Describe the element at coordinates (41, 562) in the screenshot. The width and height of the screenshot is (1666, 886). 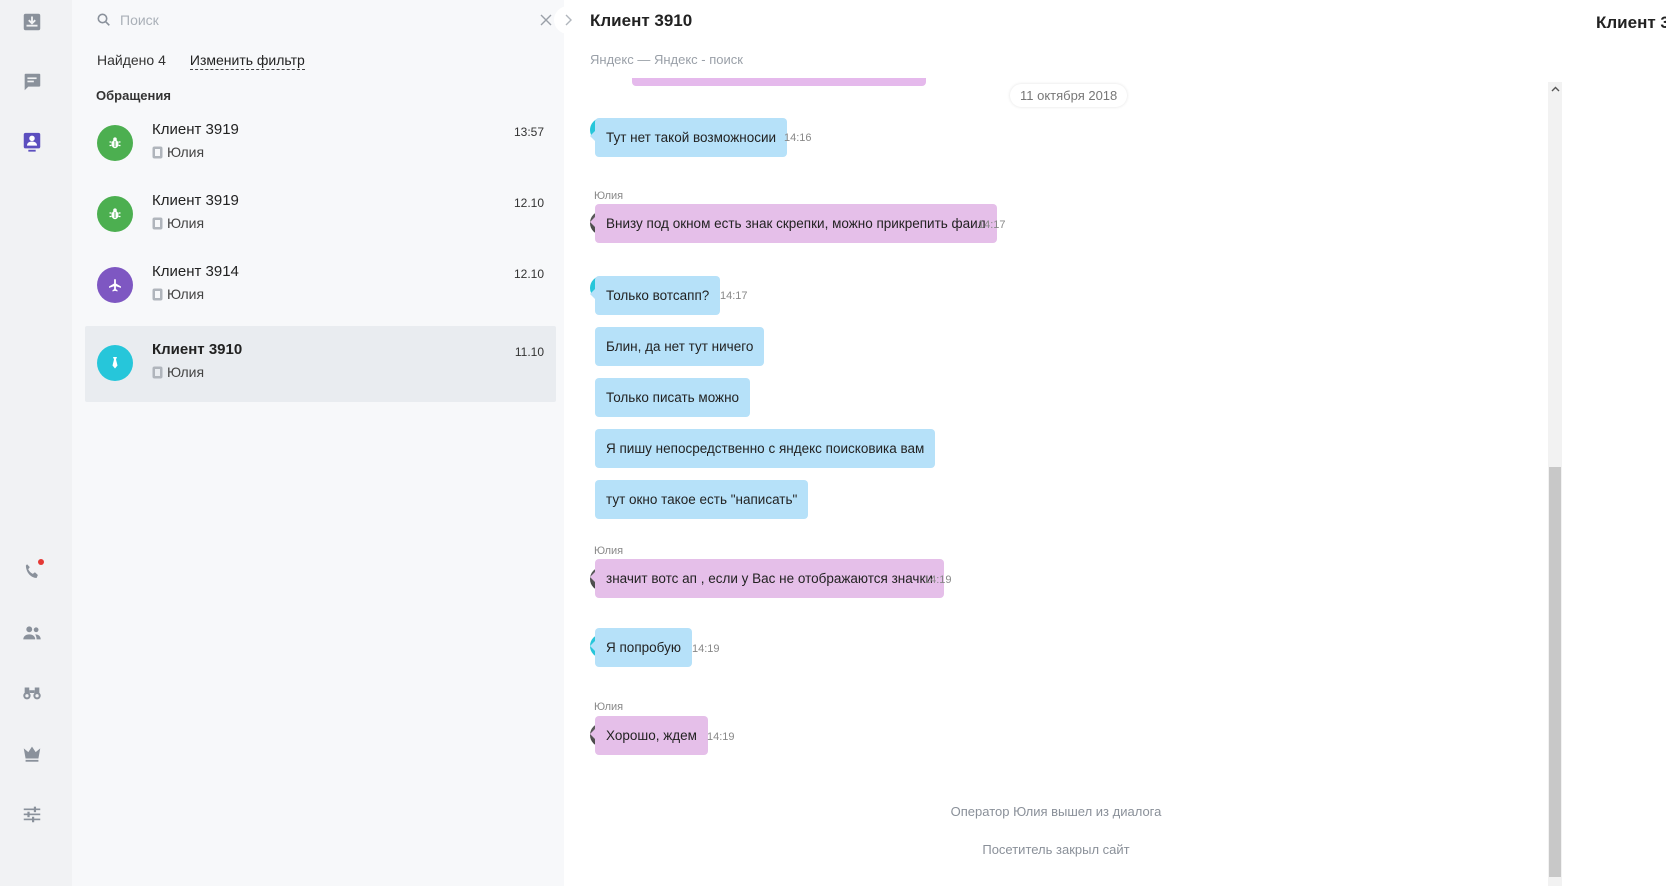
I see `notification-dot` at that location.